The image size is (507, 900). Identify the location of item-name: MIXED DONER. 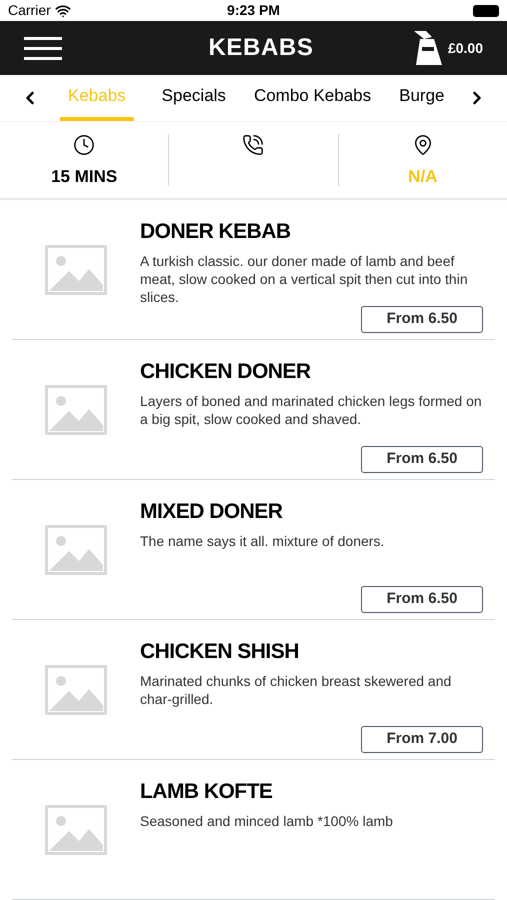
(313, 512).